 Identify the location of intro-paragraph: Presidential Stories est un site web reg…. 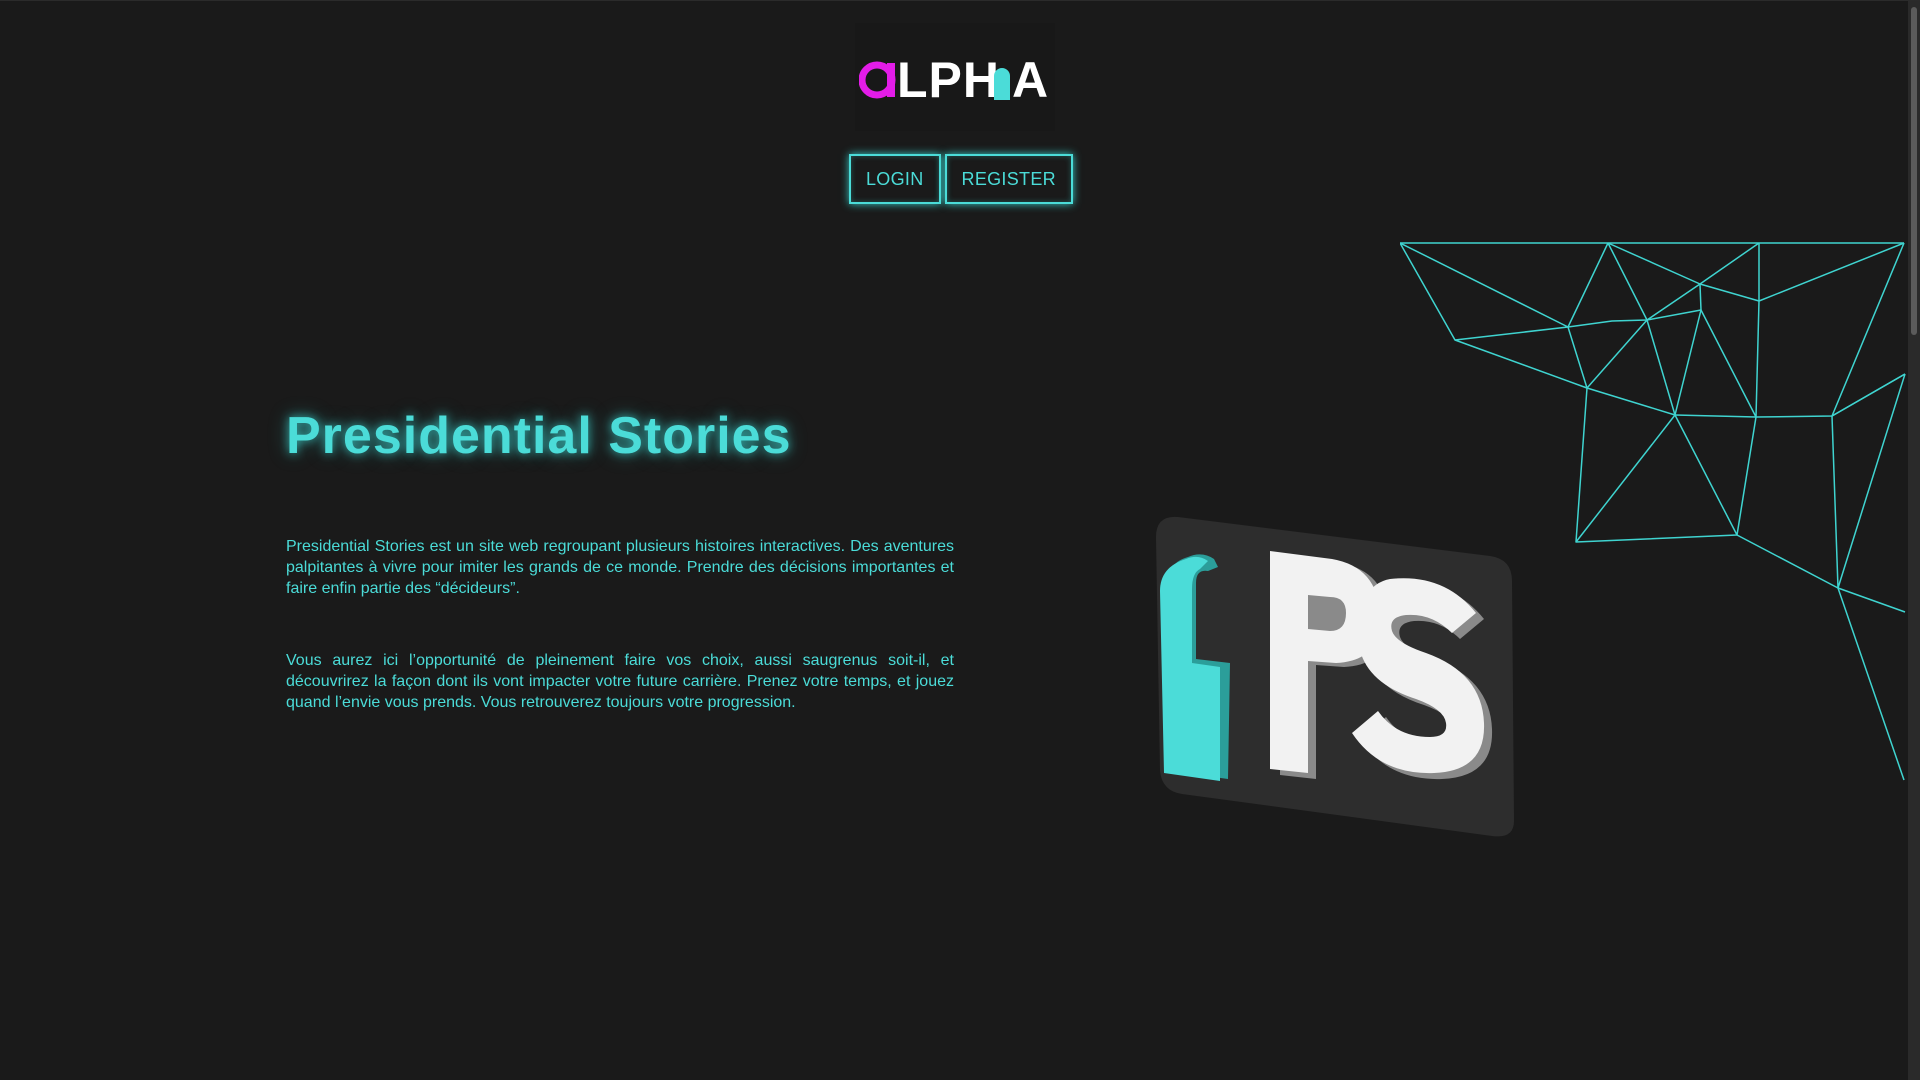
(620, 567).